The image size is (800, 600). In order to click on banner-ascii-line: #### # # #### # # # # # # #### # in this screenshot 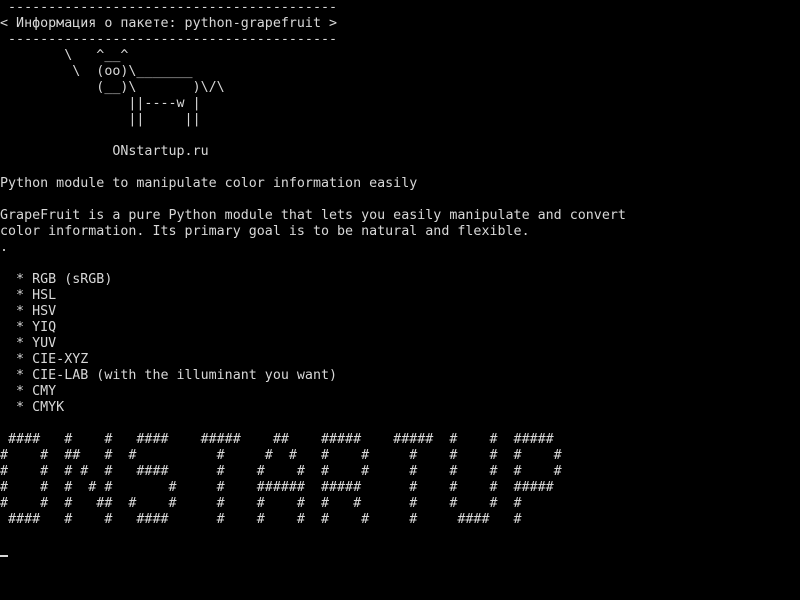, I will do `click(261, 519)`.